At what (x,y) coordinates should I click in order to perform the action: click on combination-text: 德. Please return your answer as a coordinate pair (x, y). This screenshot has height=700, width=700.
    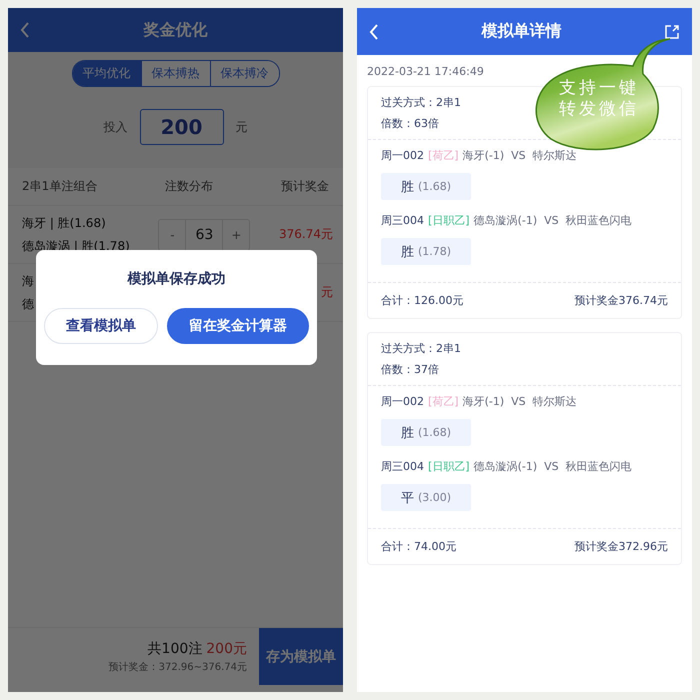
    Looking at the image, I should click on (28, 304).